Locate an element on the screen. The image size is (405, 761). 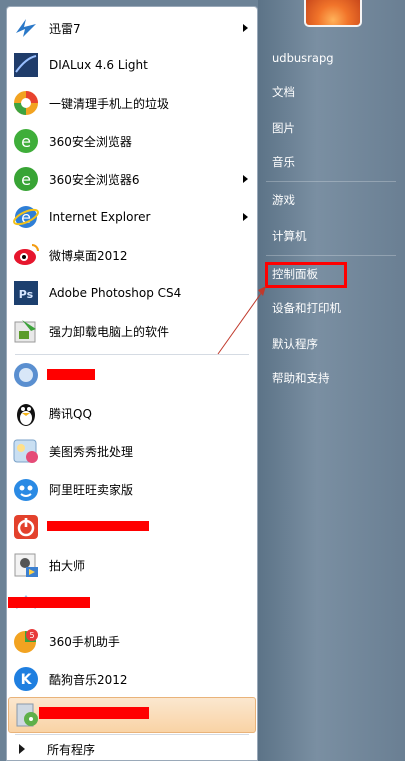
program-item-photoshop: Ps Adobe Photoshop CS4 is located at coordinates (132, 293).